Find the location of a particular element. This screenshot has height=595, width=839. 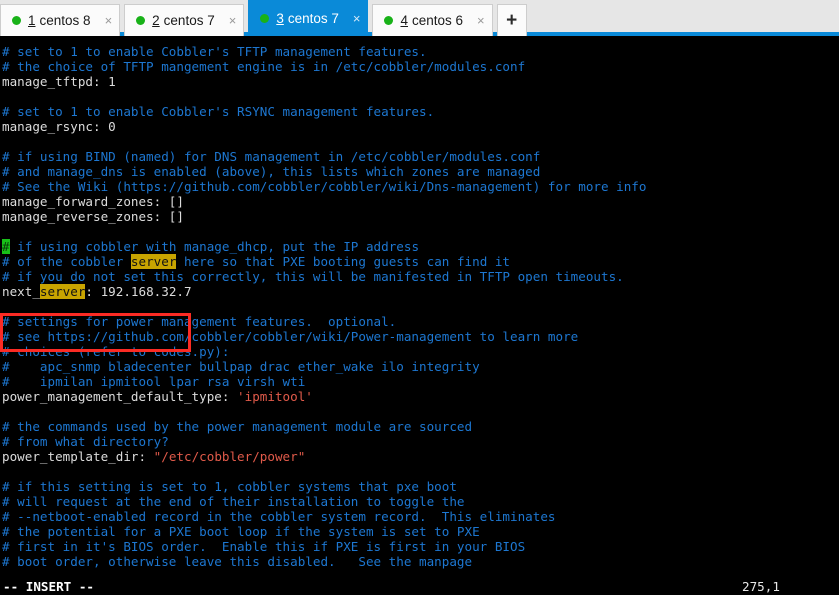

terminal-comment: # ipmilan ipmitool lpar rsa virsh wti is located at coordinates (154, 381).